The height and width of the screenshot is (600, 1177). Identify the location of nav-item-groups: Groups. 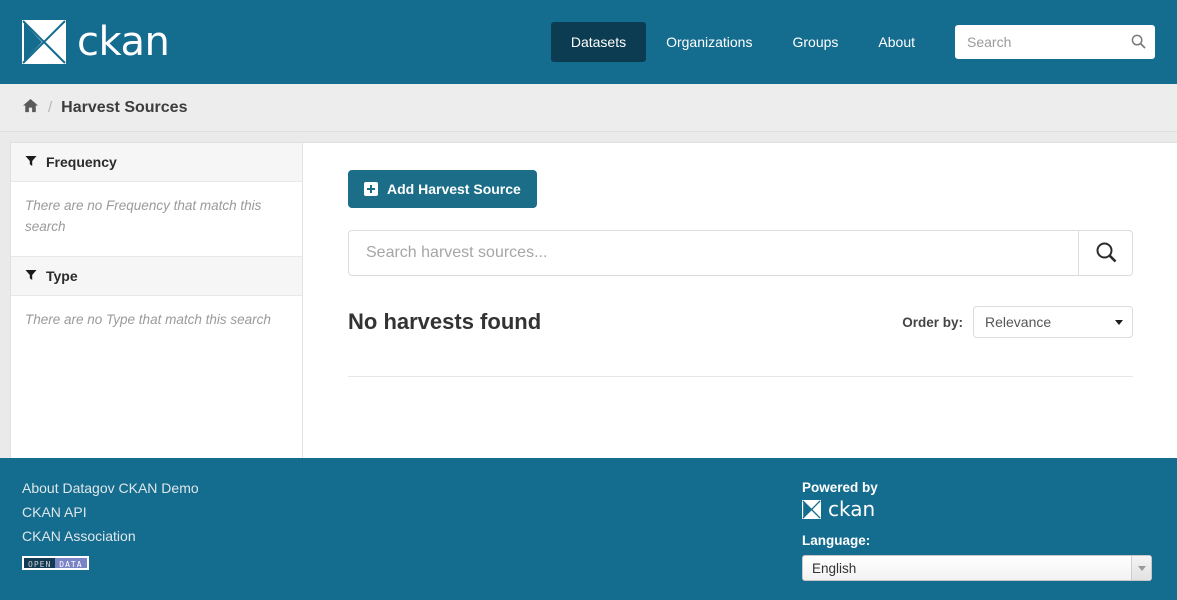
(815, 42).